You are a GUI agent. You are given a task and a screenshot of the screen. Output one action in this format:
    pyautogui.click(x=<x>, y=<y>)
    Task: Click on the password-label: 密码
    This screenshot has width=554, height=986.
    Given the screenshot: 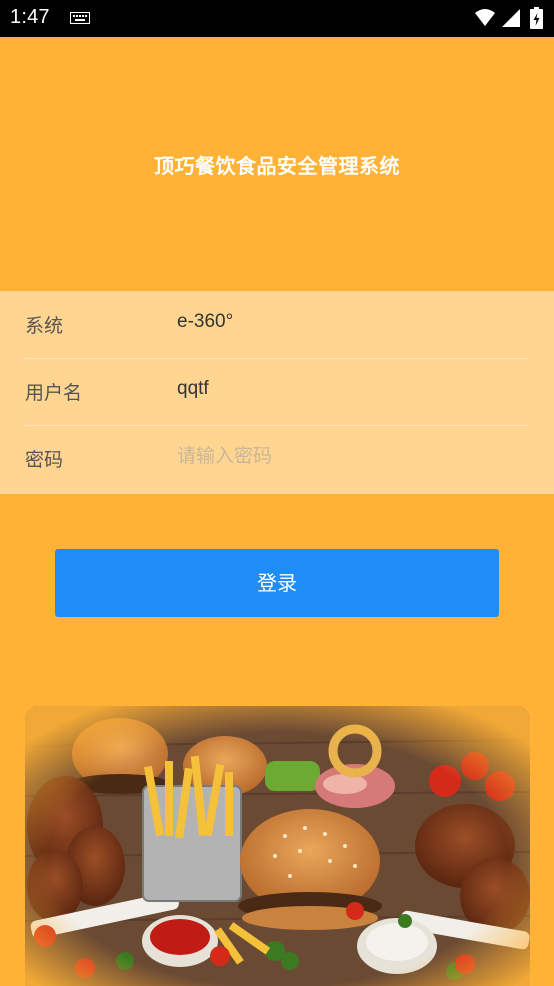 What is the action you would take?
    pyautogui.click(x=44, y=460)
    